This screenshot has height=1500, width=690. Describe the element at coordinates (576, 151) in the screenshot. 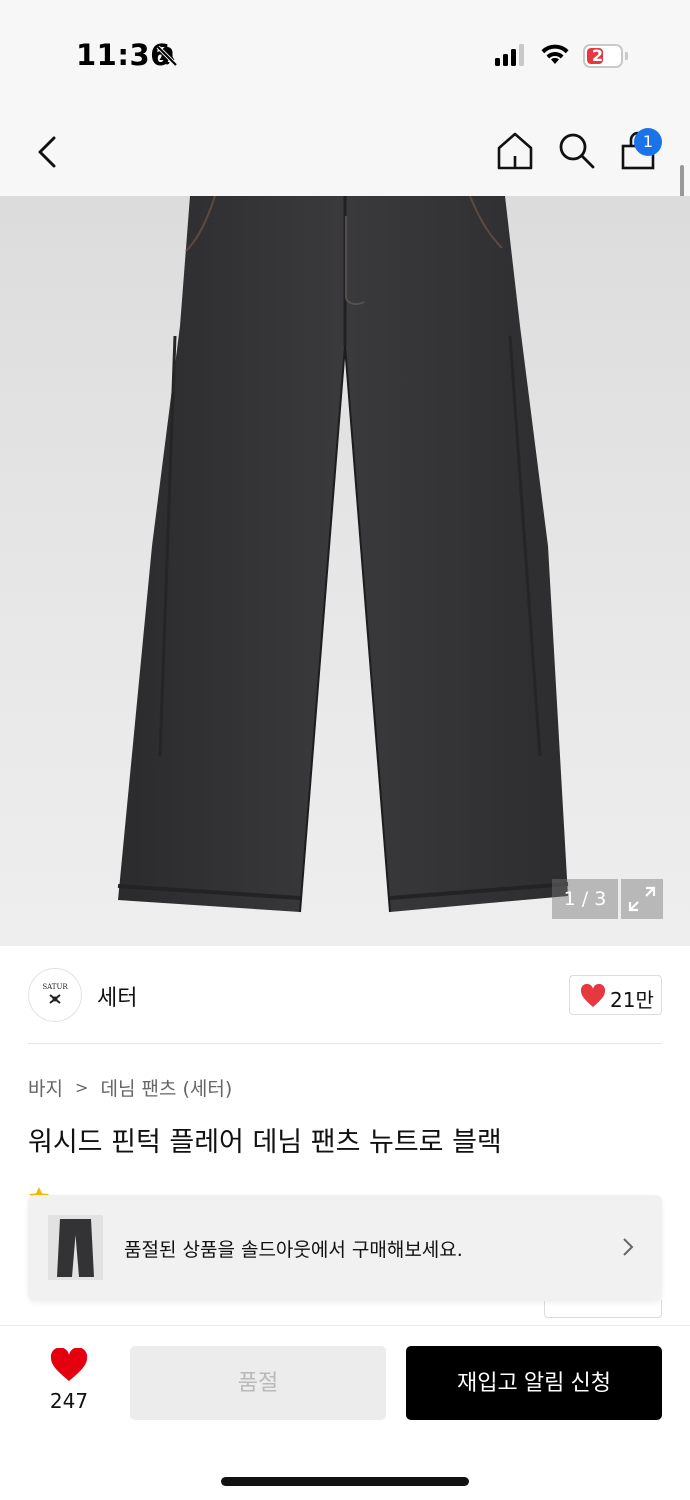

I see `search-icon` at that location.